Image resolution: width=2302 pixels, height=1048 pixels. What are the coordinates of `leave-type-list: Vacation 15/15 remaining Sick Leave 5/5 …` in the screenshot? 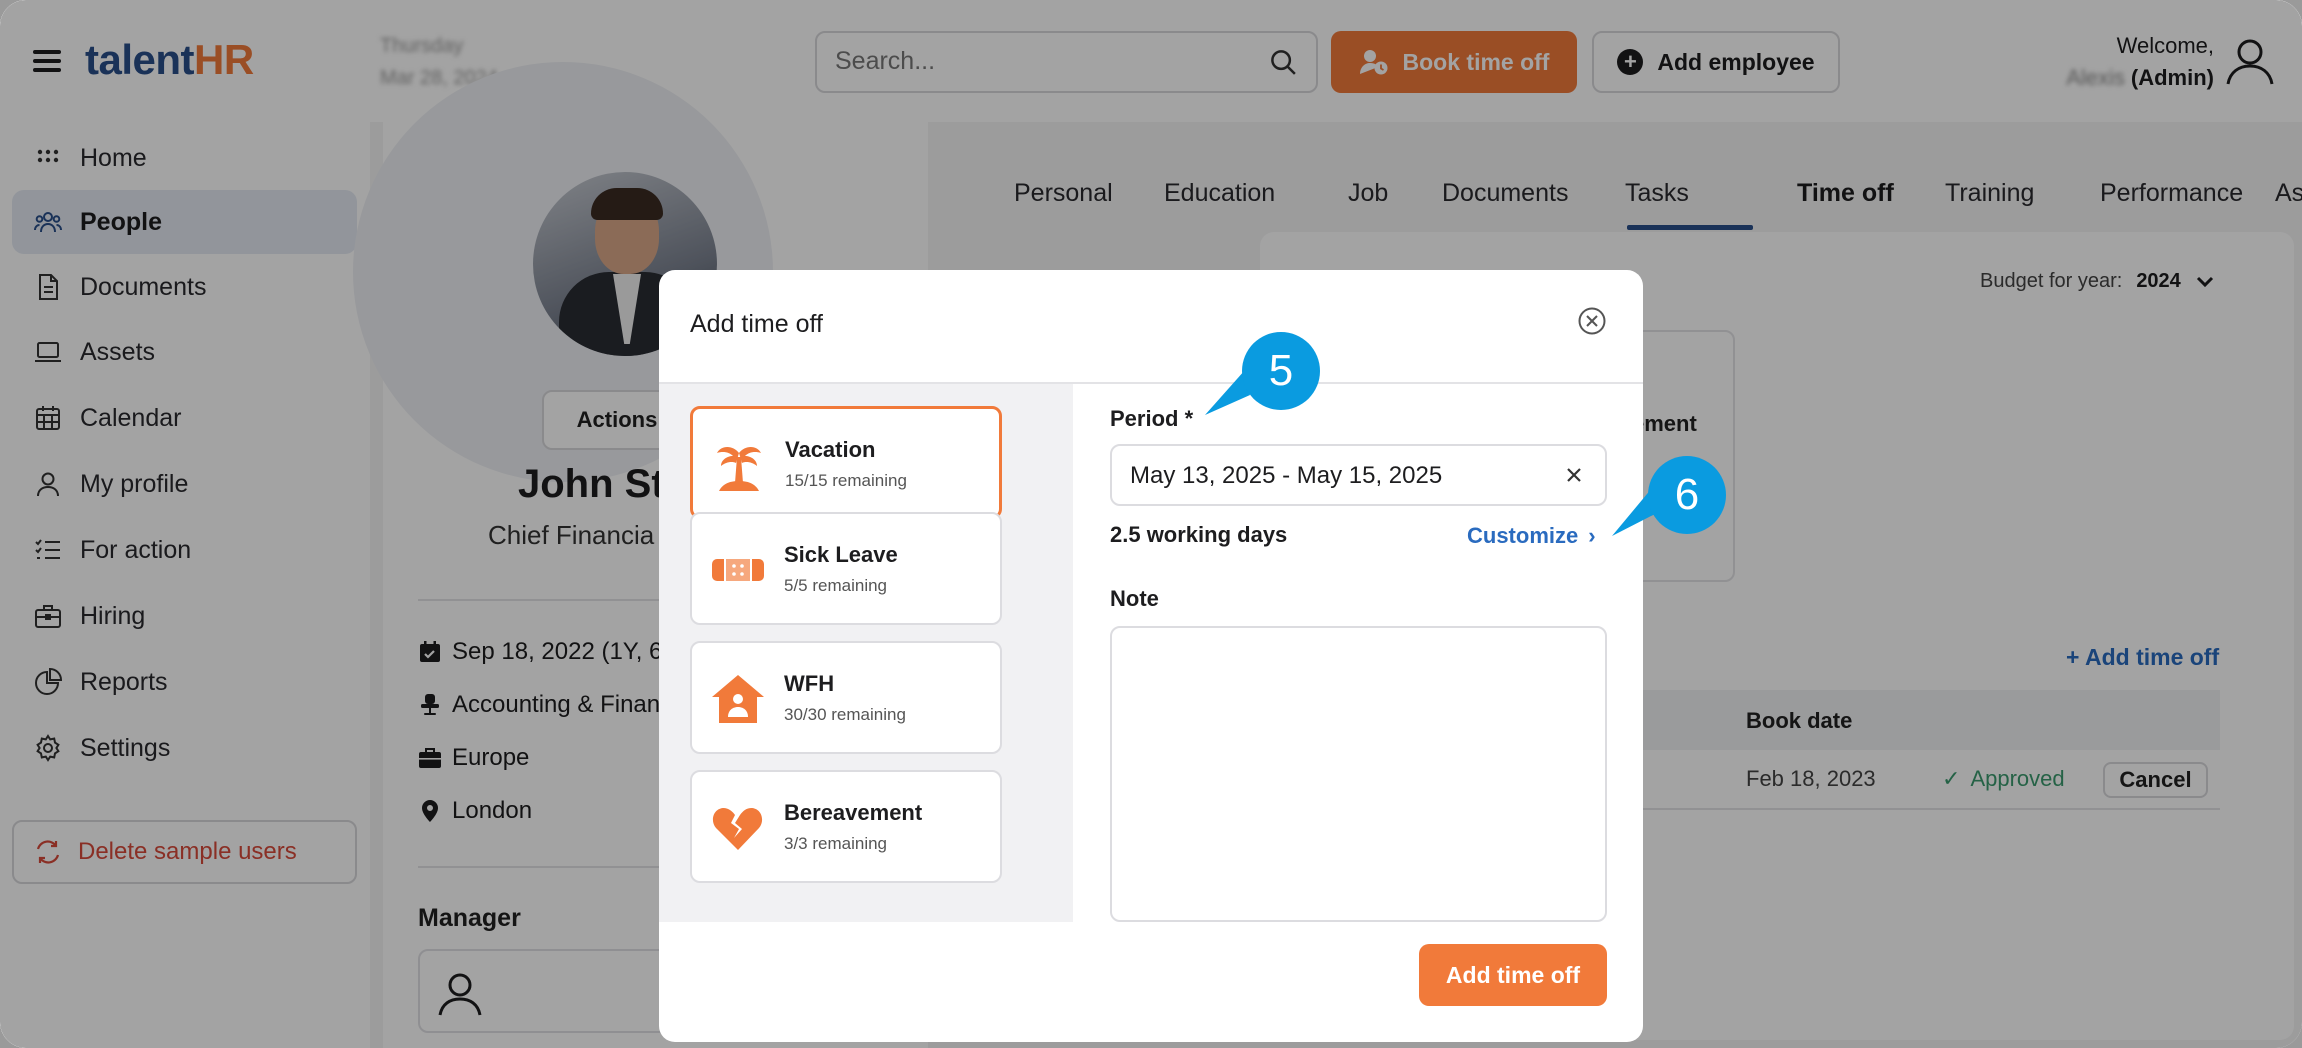 It's located at (866, 653).